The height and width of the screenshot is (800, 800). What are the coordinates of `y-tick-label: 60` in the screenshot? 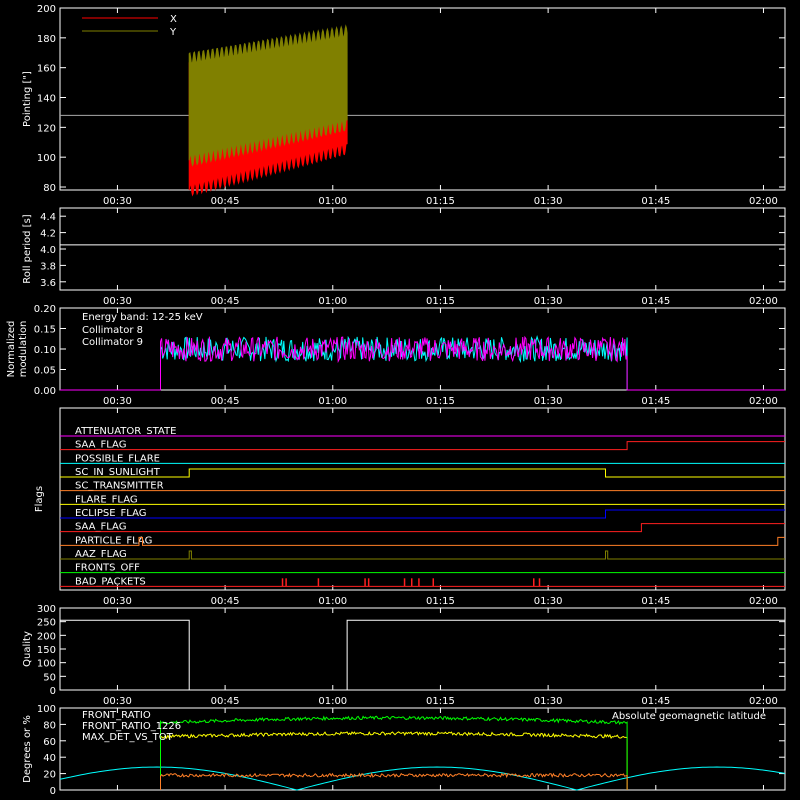 It's located at (49, 742).